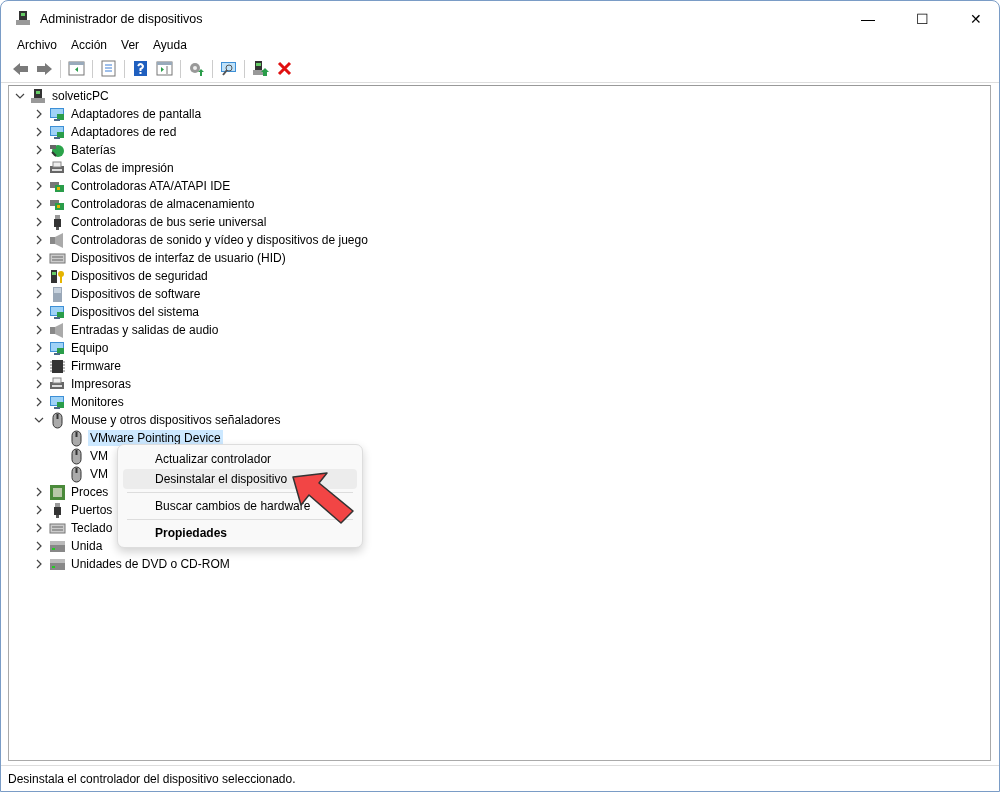 This screenshot has width=1002, height=792. Describe the element at coordinates (140, 68) in the screenshot. I see `help-icon` at that location.